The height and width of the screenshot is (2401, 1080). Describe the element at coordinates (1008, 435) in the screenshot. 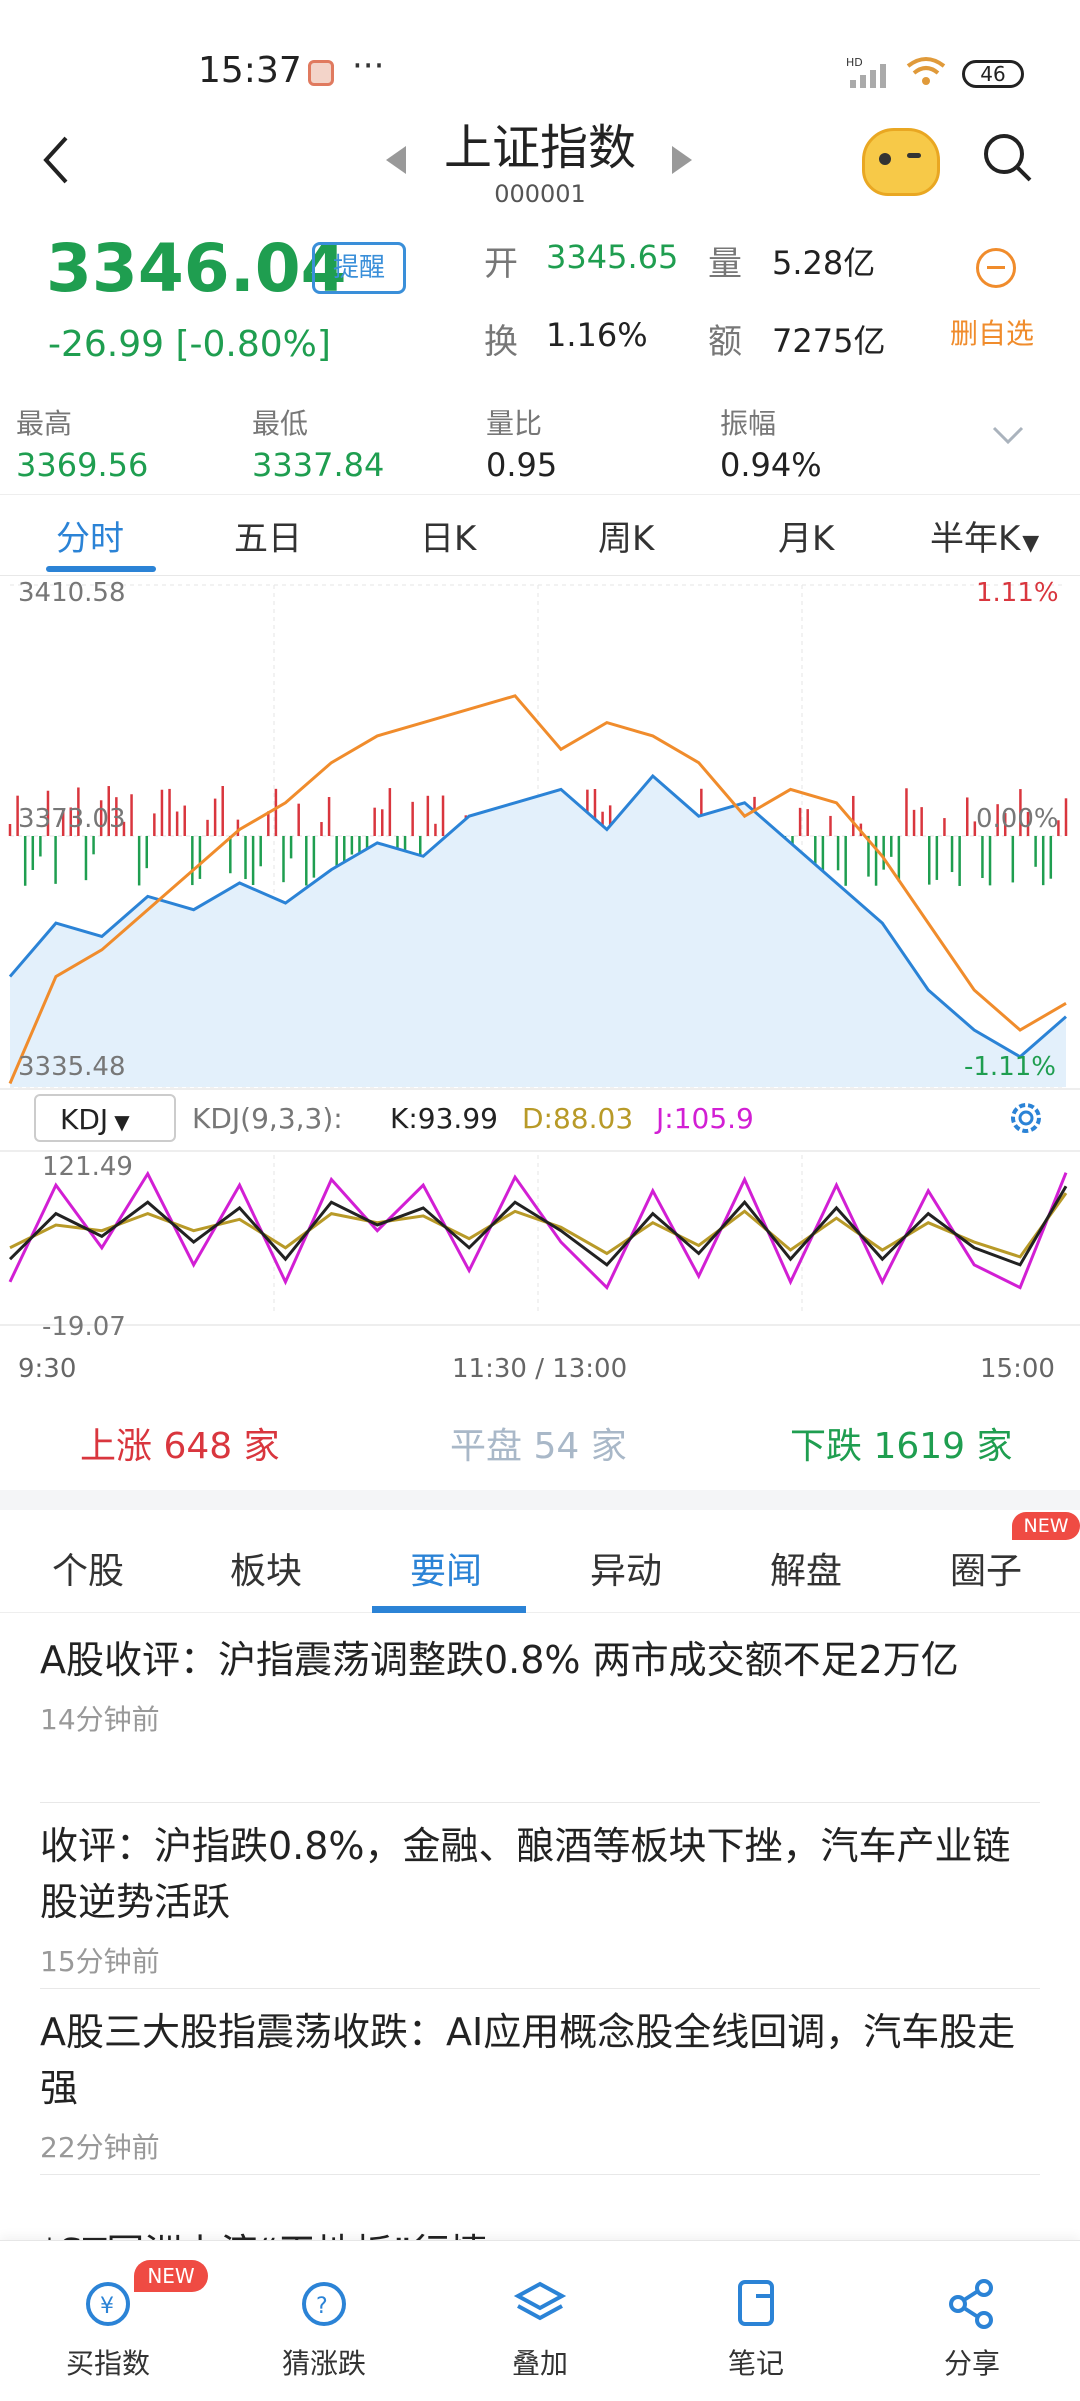

I see `chevron-down-icon` at that location.